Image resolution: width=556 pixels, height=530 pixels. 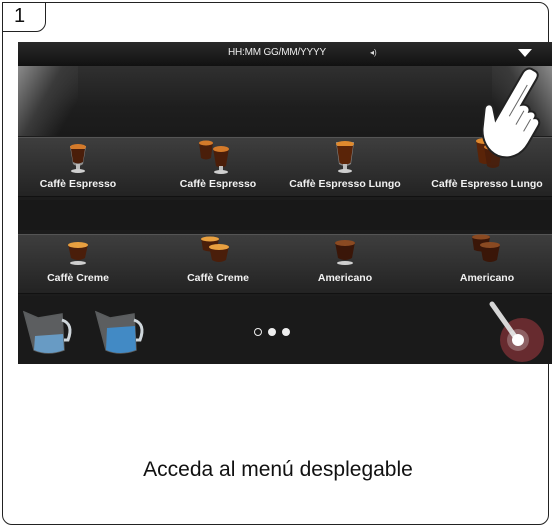 I want to click on speaker-icon: ◂), so click(x=373, y=52).